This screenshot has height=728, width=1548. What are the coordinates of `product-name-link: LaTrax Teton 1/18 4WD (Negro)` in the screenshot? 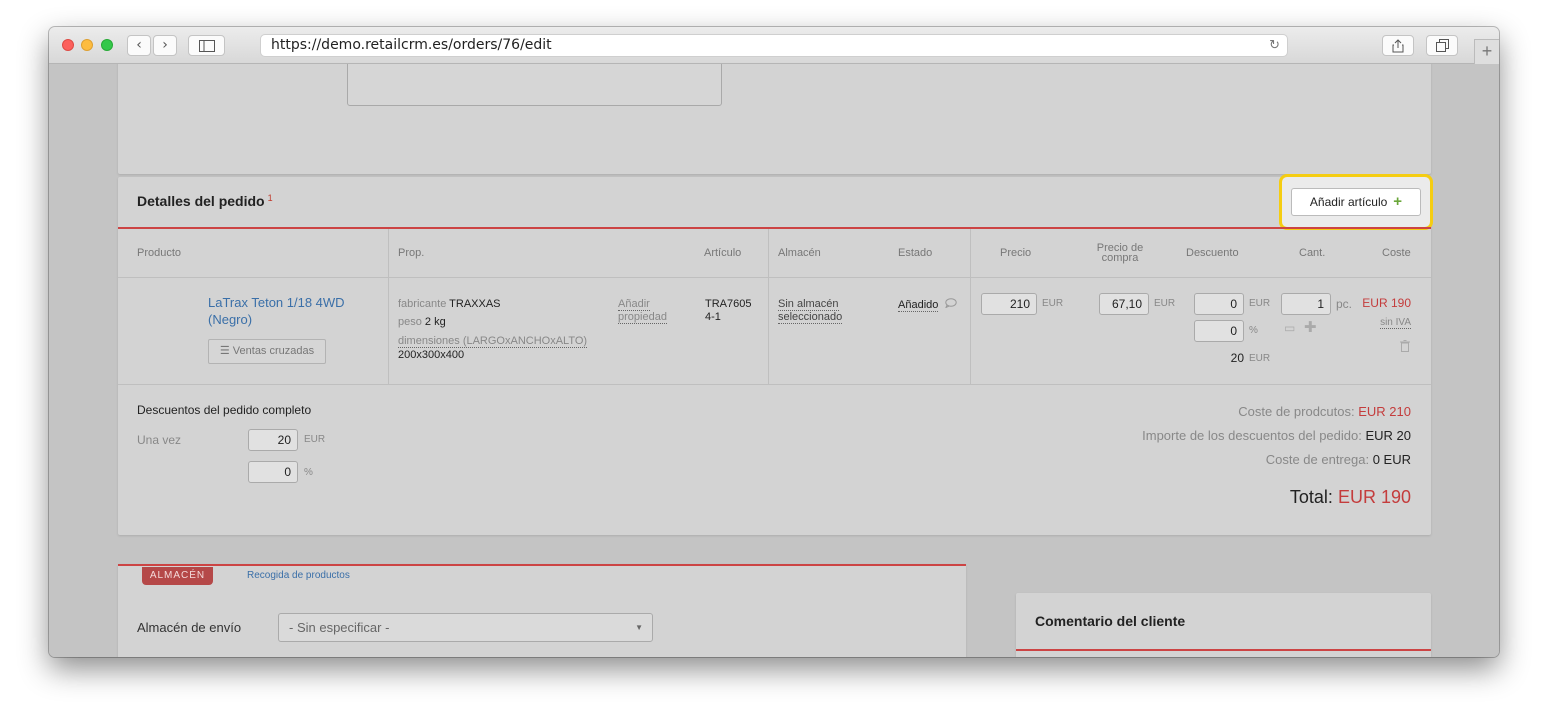 It's located at (283, 311).